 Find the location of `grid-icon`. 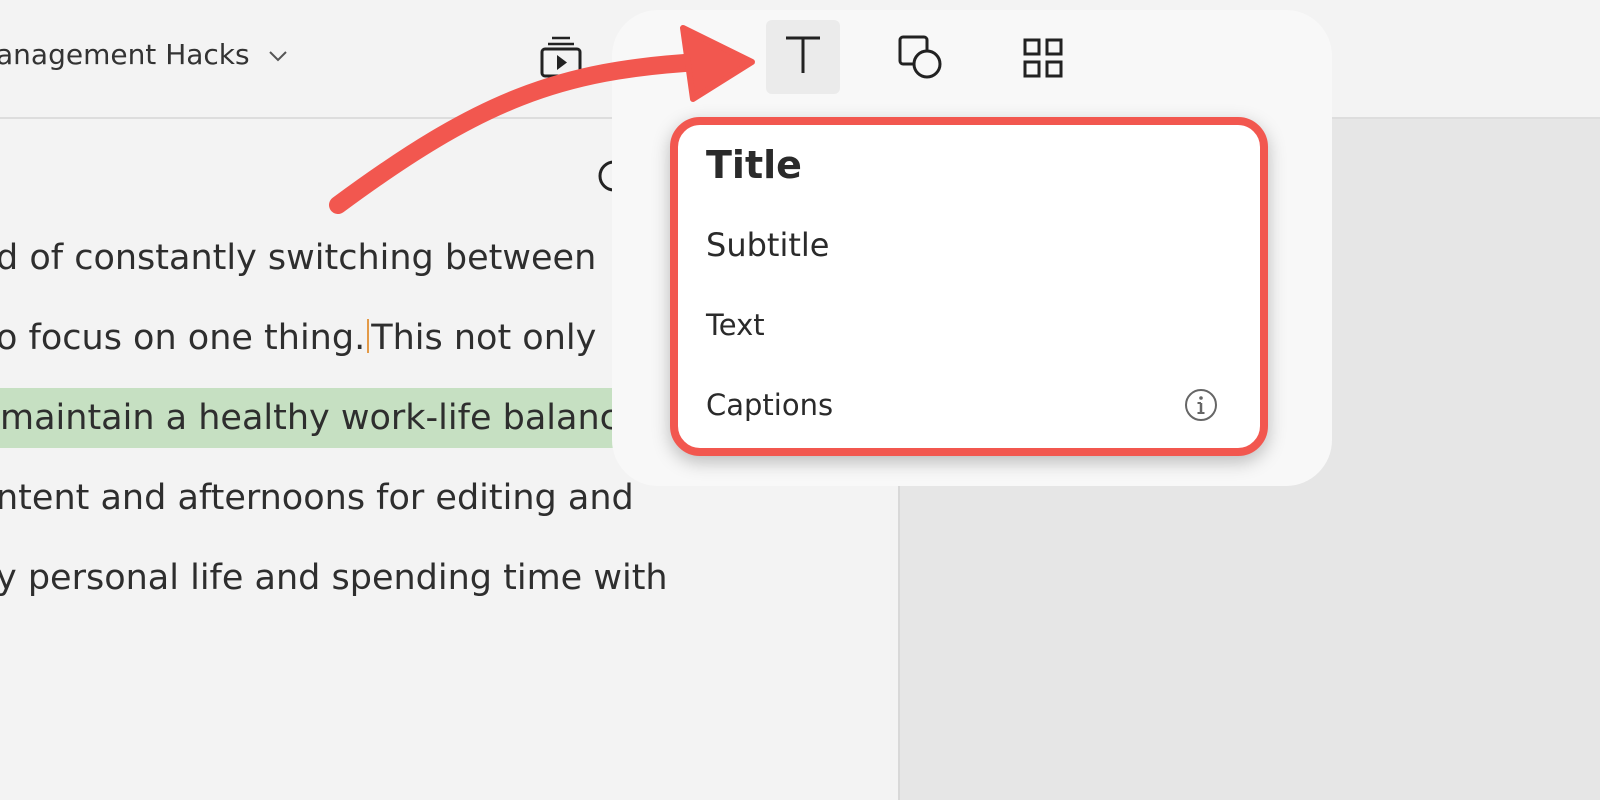

grid-icon is located at coordinates (1043, 60).